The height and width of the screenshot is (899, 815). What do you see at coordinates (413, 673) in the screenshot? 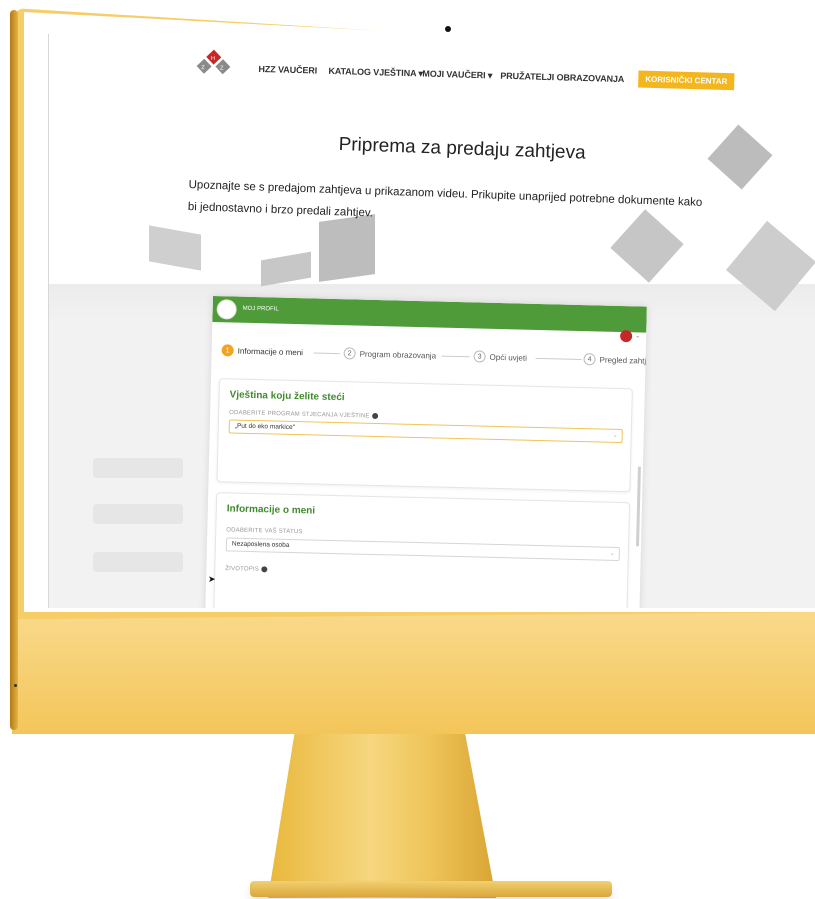
I see `monitor-chin` at bounding box center [413, 673].